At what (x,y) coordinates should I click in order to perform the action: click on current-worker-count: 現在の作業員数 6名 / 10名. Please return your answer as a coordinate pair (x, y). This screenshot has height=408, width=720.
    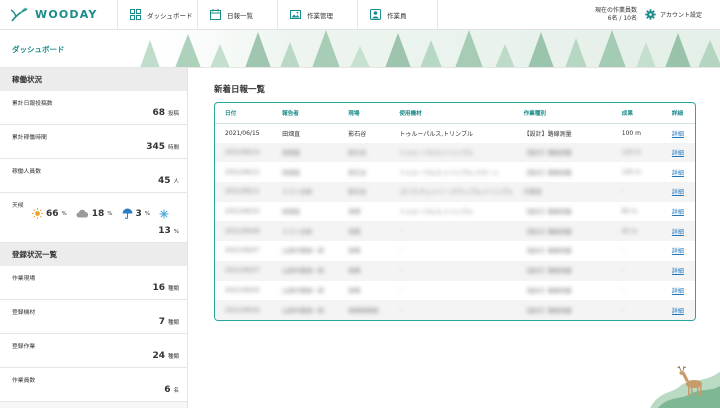
    Looking at the image, I should click on (616, 15).